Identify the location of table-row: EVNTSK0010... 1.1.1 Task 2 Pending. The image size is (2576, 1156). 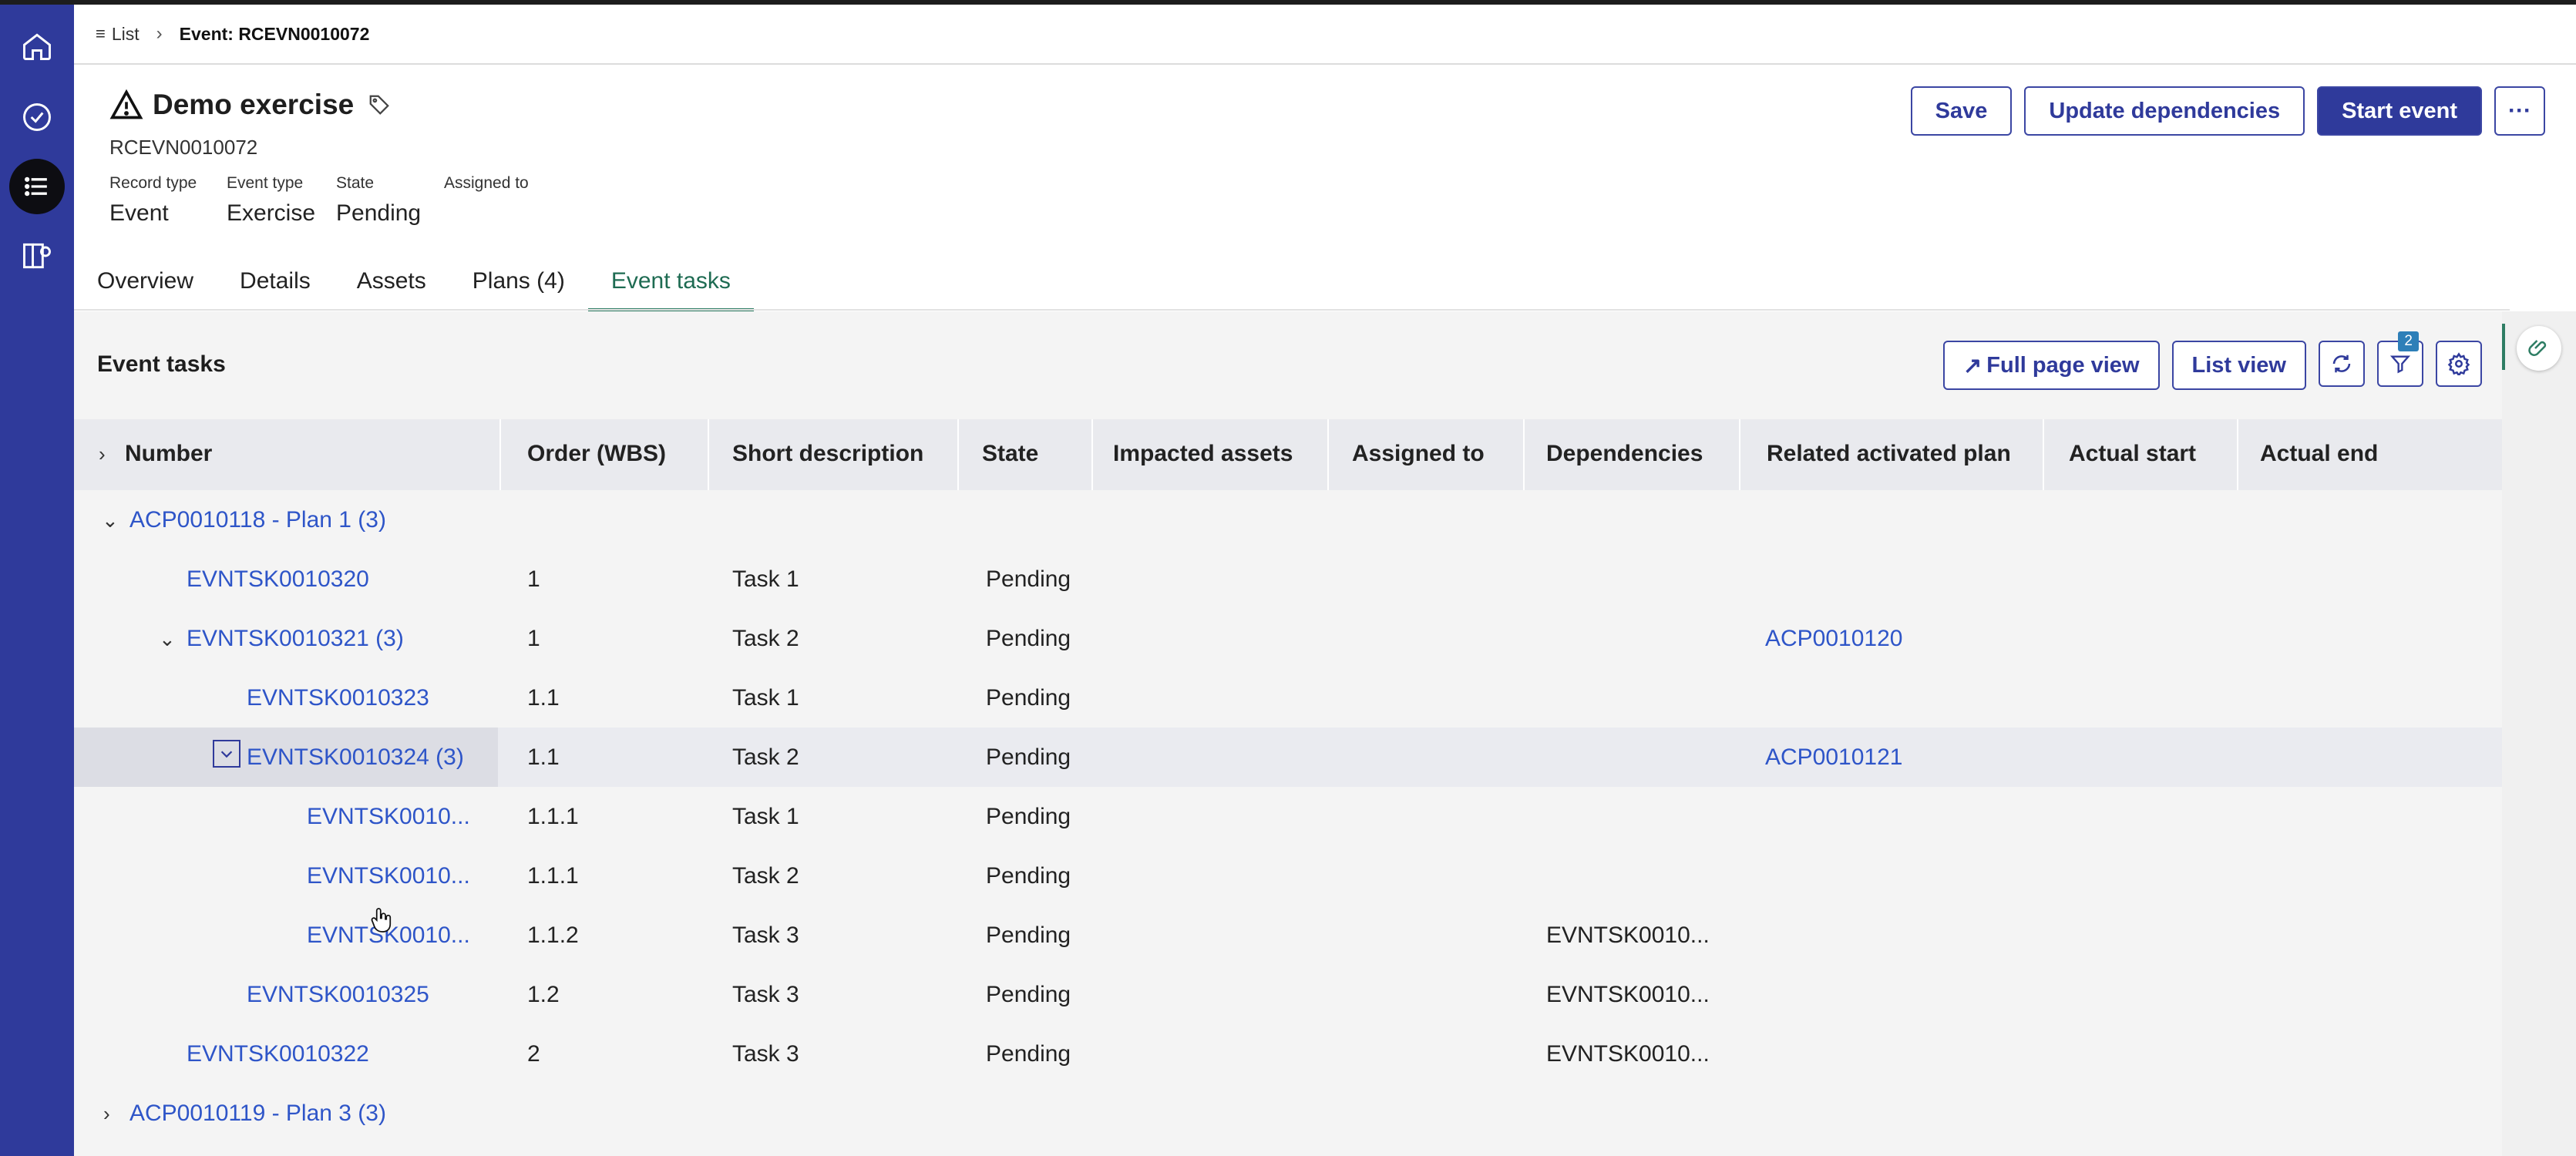
(1288, 876).